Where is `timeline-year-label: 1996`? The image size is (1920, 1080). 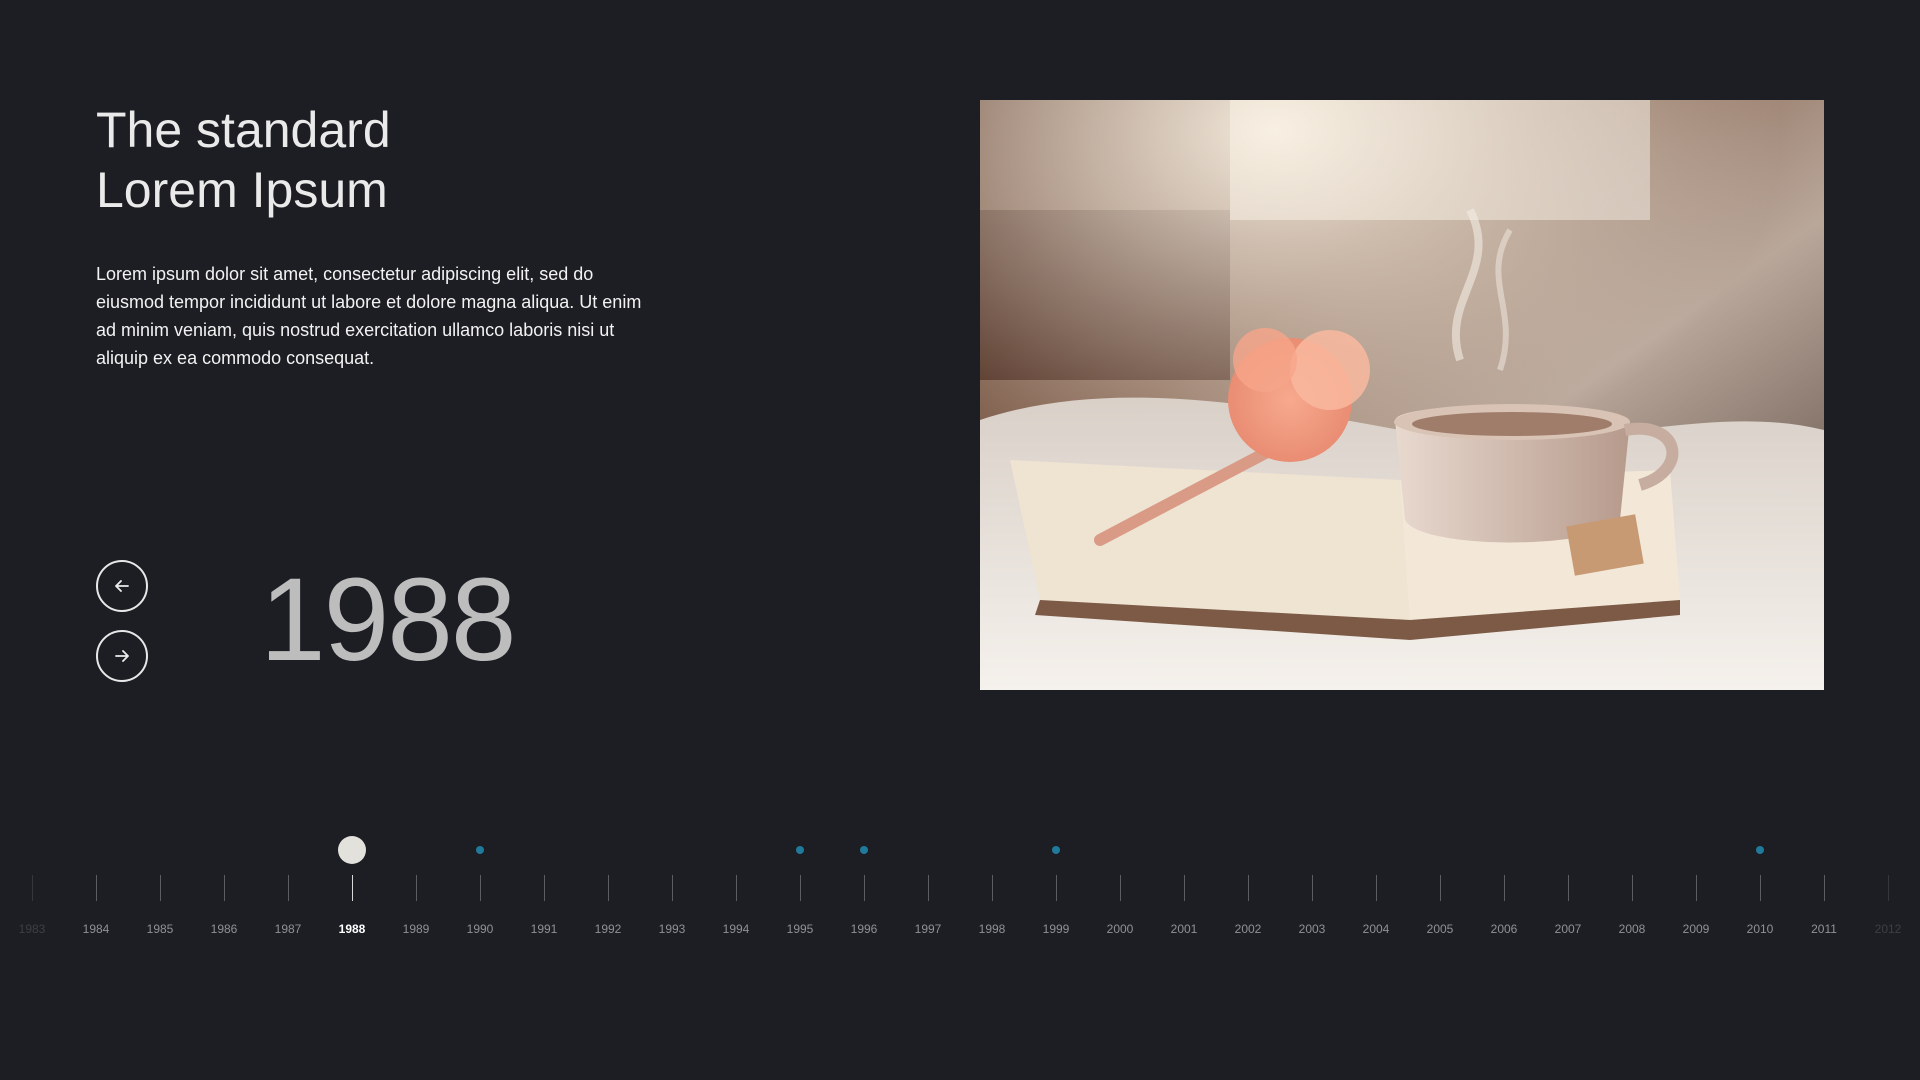
timeline-year-label: 1996 is located at coordinates (864, 929).